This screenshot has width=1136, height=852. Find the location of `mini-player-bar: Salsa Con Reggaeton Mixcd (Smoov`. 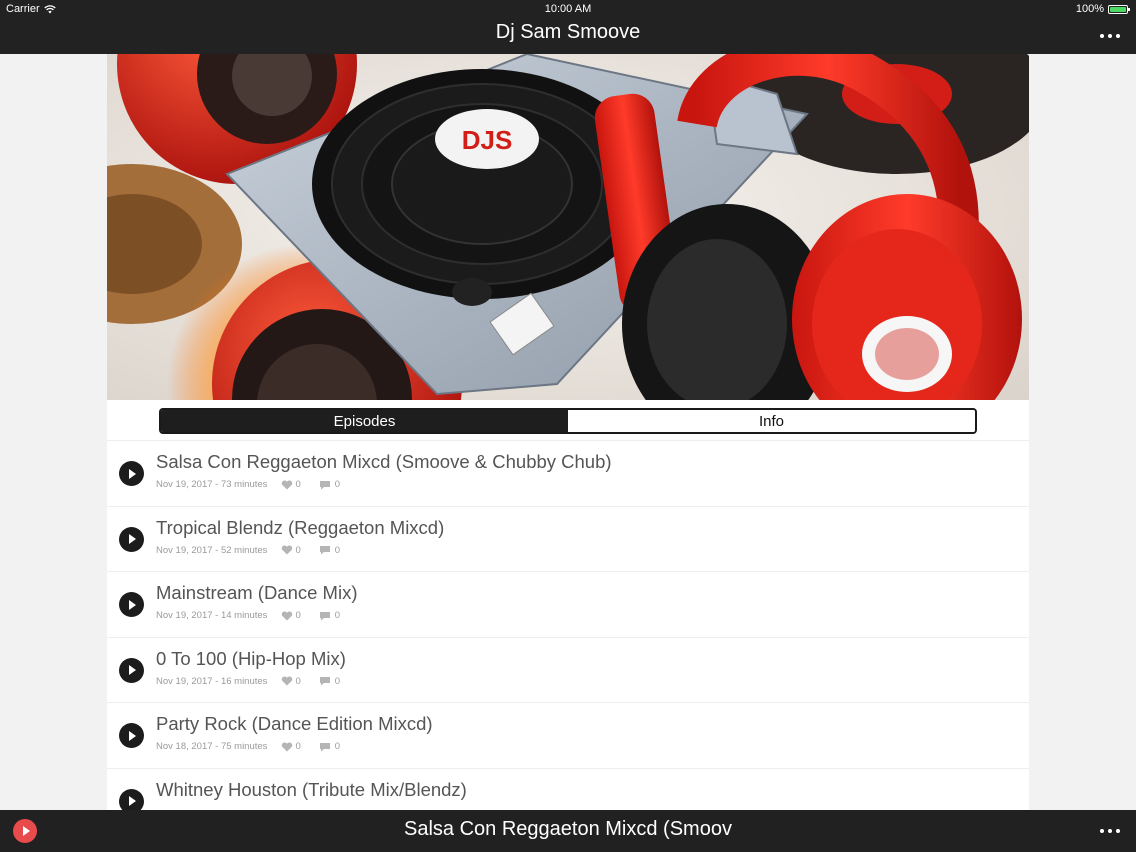

mini-player-bar: Salsa Con Reggaeton Mixcd (Smoov is located at coordinates (568, 831).